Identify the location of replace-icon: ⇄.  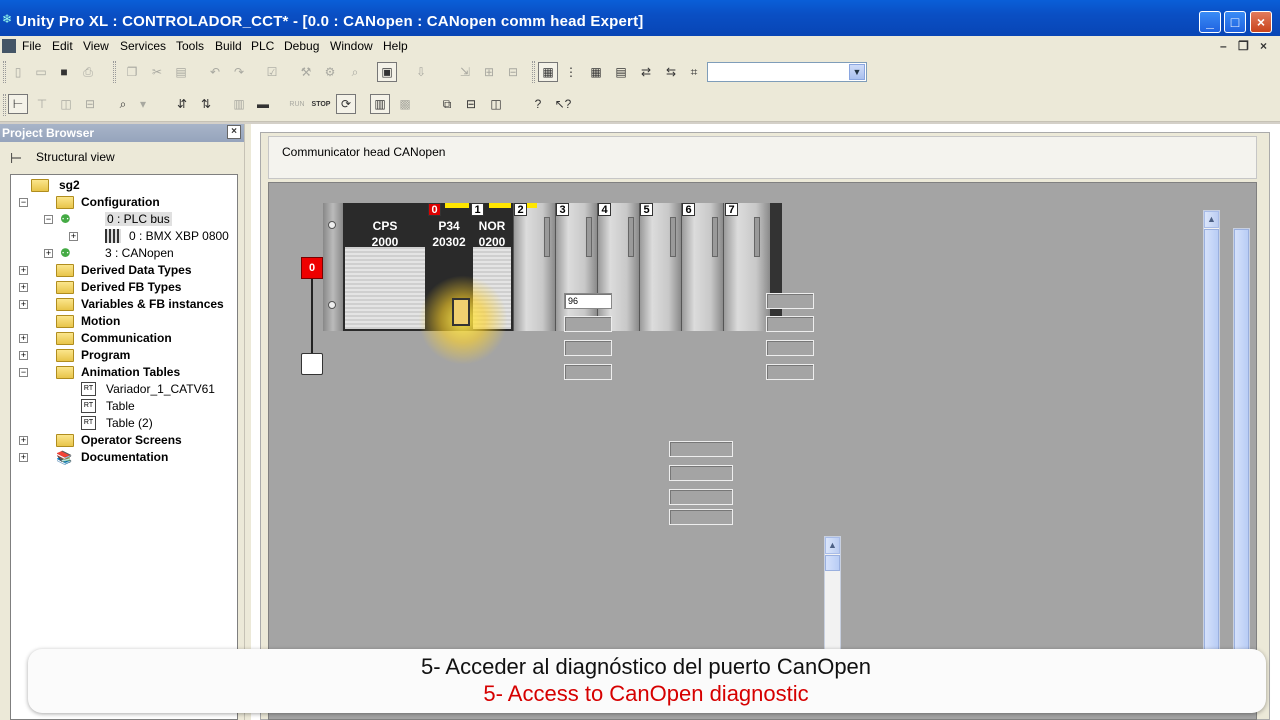
(646, 72).